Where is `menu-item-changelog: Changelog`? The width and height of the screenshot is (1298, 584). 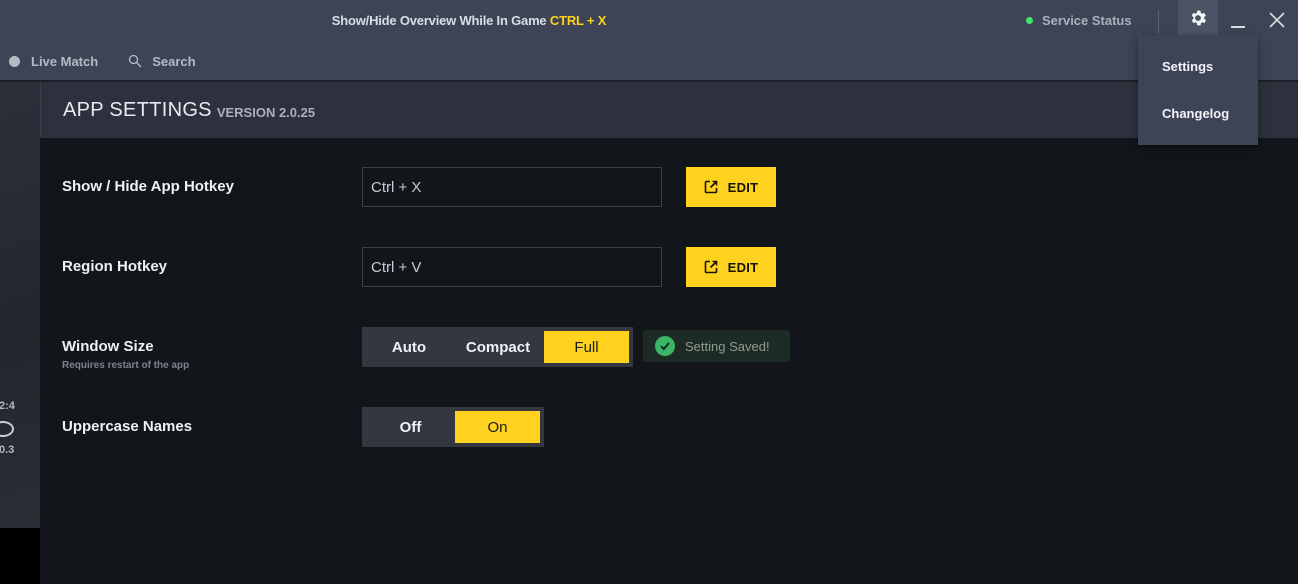 menu-item-changelog: Changelog is located at coordinates (1198, 113).